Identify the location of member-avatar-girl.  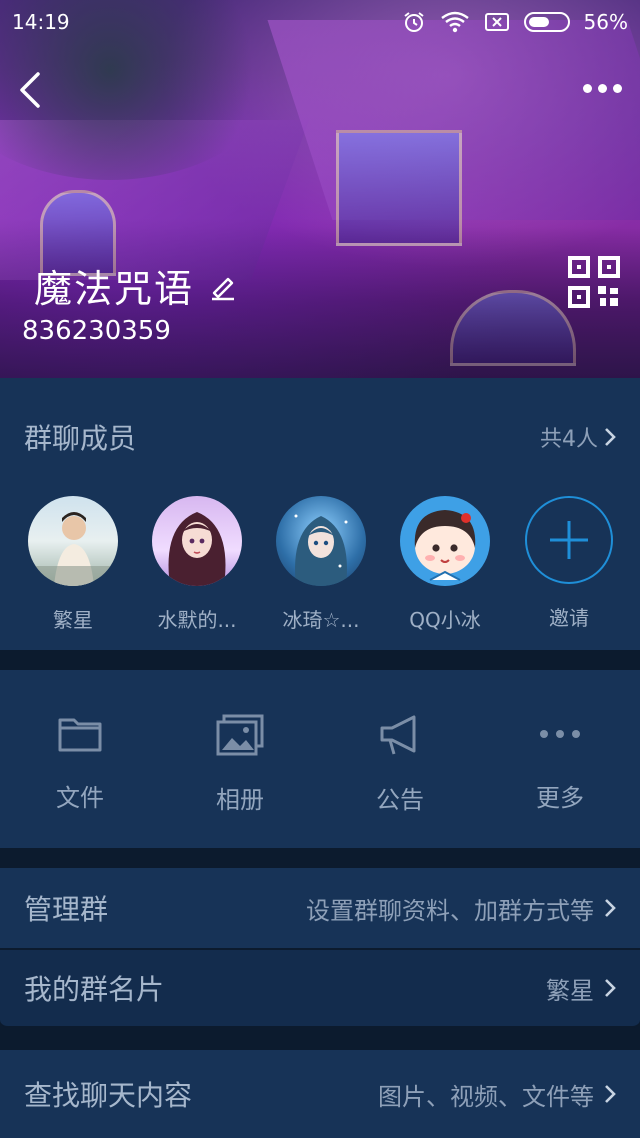
(197, 549).